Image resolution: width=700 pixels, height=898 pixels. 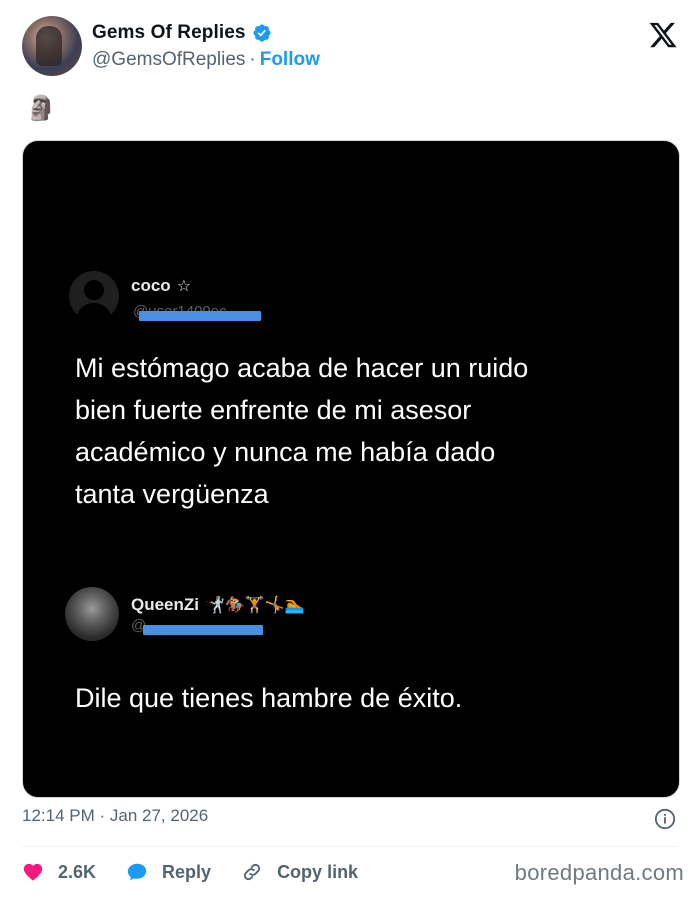 I want to click on reply-bubble-icon, so click(x=137, y=872).